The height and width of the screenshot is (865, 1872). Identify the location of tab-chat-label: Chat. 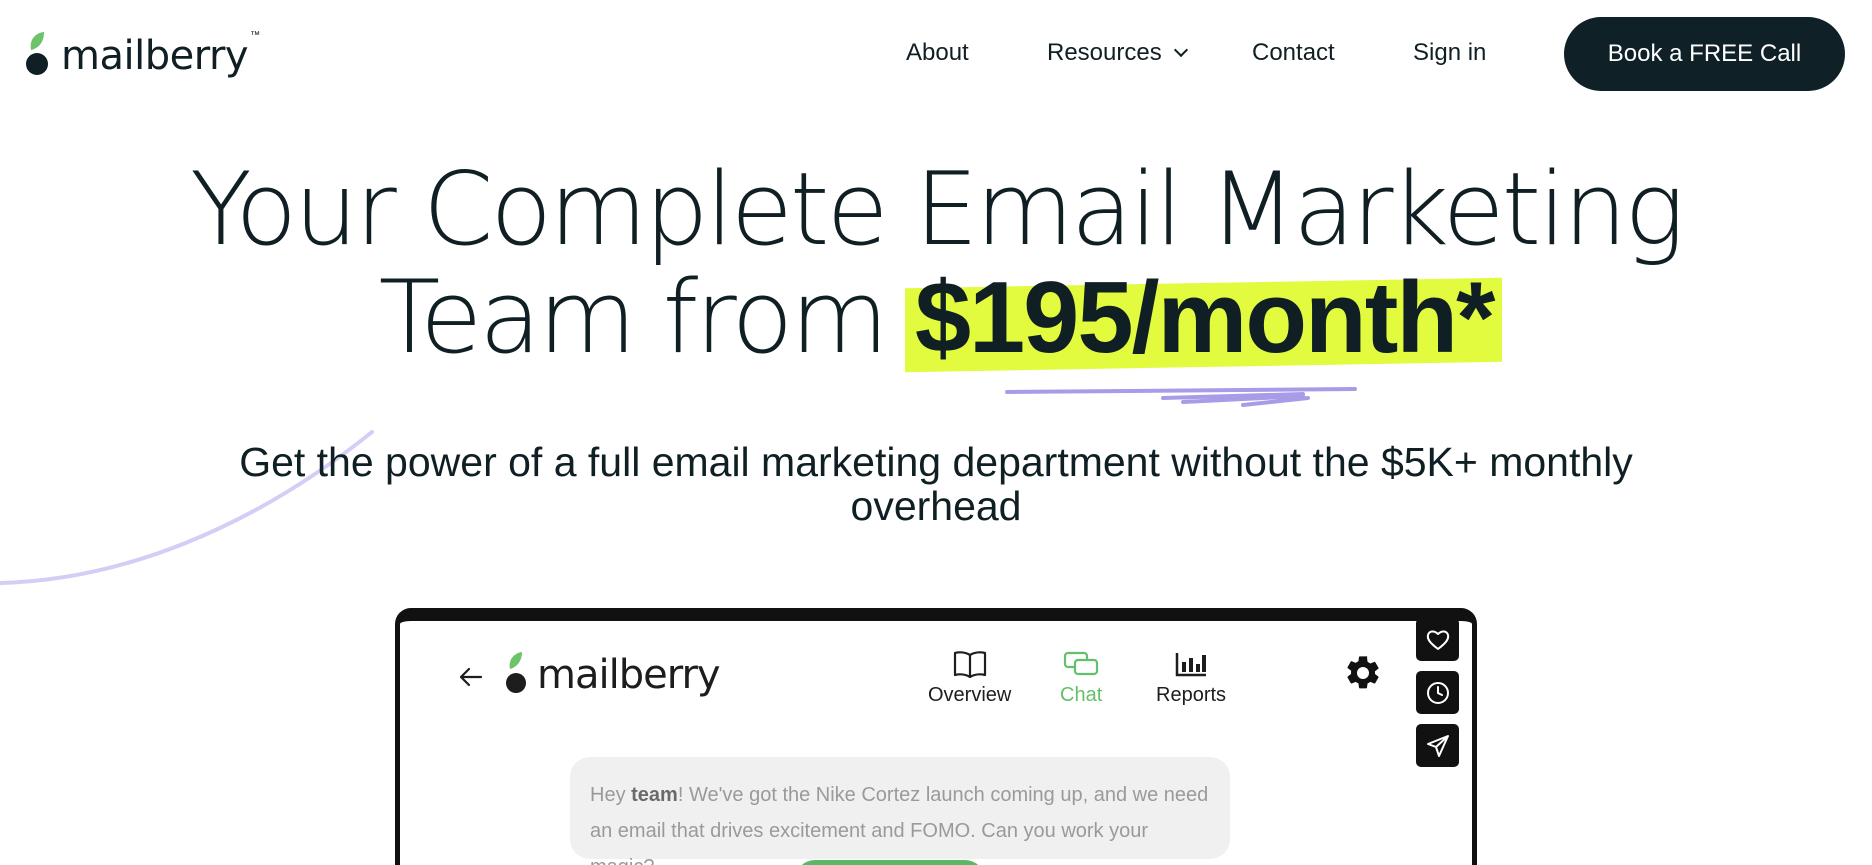
(1081, 695).